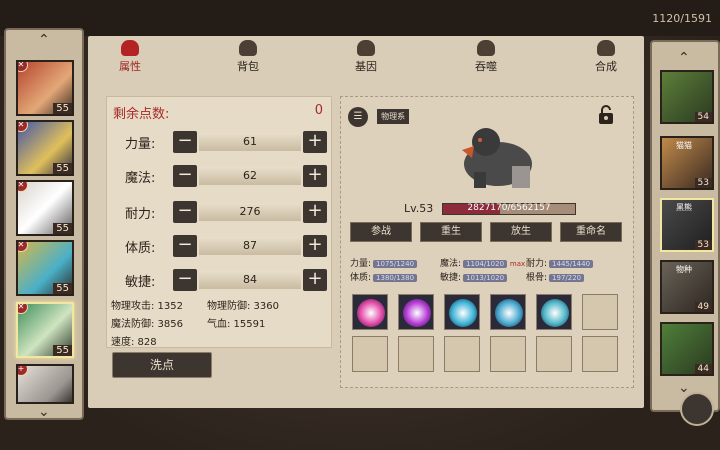 This screenshot has width=720, height=450. What do you see at coordinates (684, 207) in the screenshot?
I see `pet-name: 黑熊` at bounding box center [684, 207].